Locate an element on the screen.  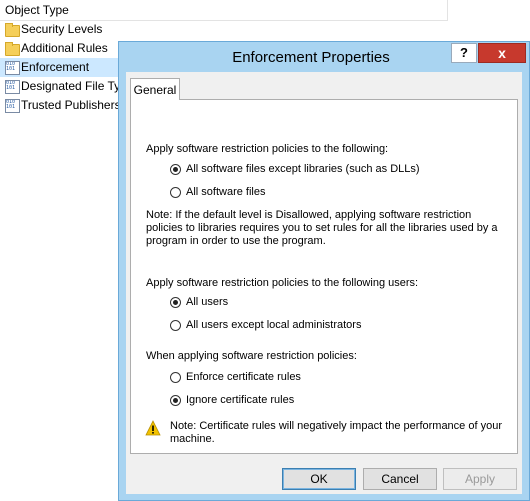
radio-all-except-libraries is located at coordinates (175, 169).